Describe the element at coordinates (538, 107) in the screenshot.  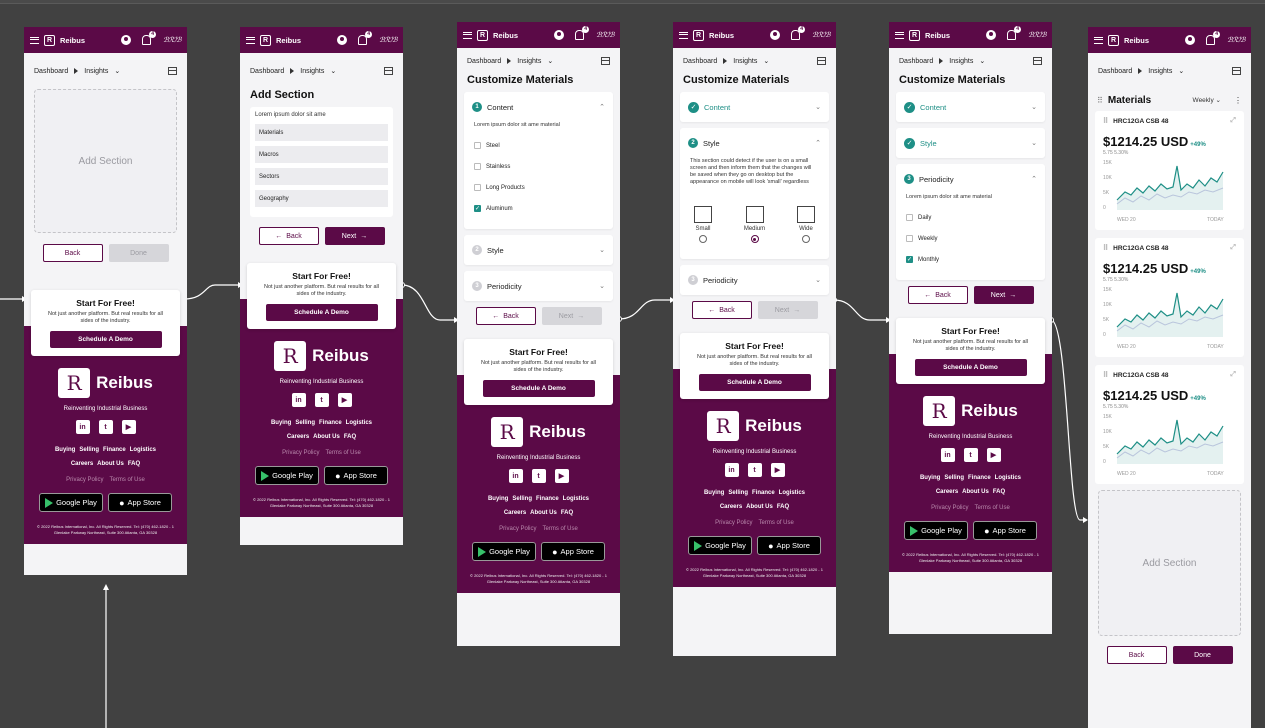
I see `accordion-header-content: 1 Content ⌃` at that location.